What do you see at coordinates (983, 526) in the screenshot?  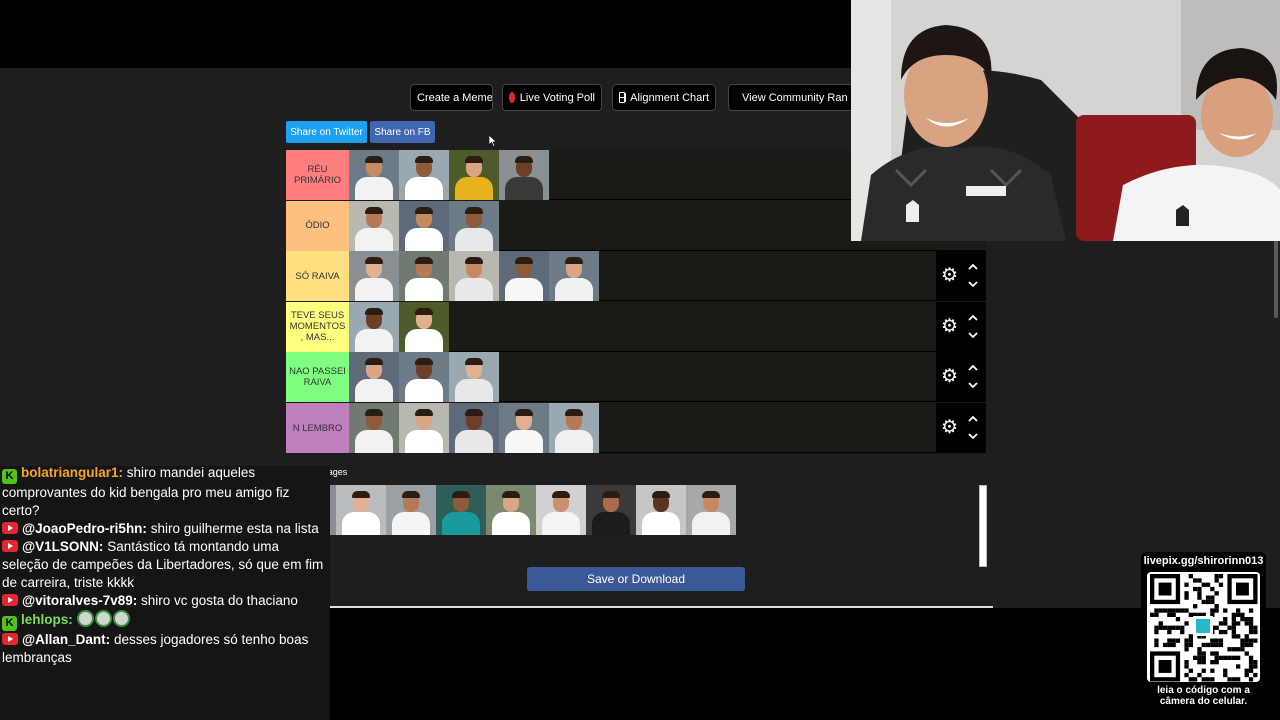 I see `pool-scrollbar` at bounding box center [983, 526].